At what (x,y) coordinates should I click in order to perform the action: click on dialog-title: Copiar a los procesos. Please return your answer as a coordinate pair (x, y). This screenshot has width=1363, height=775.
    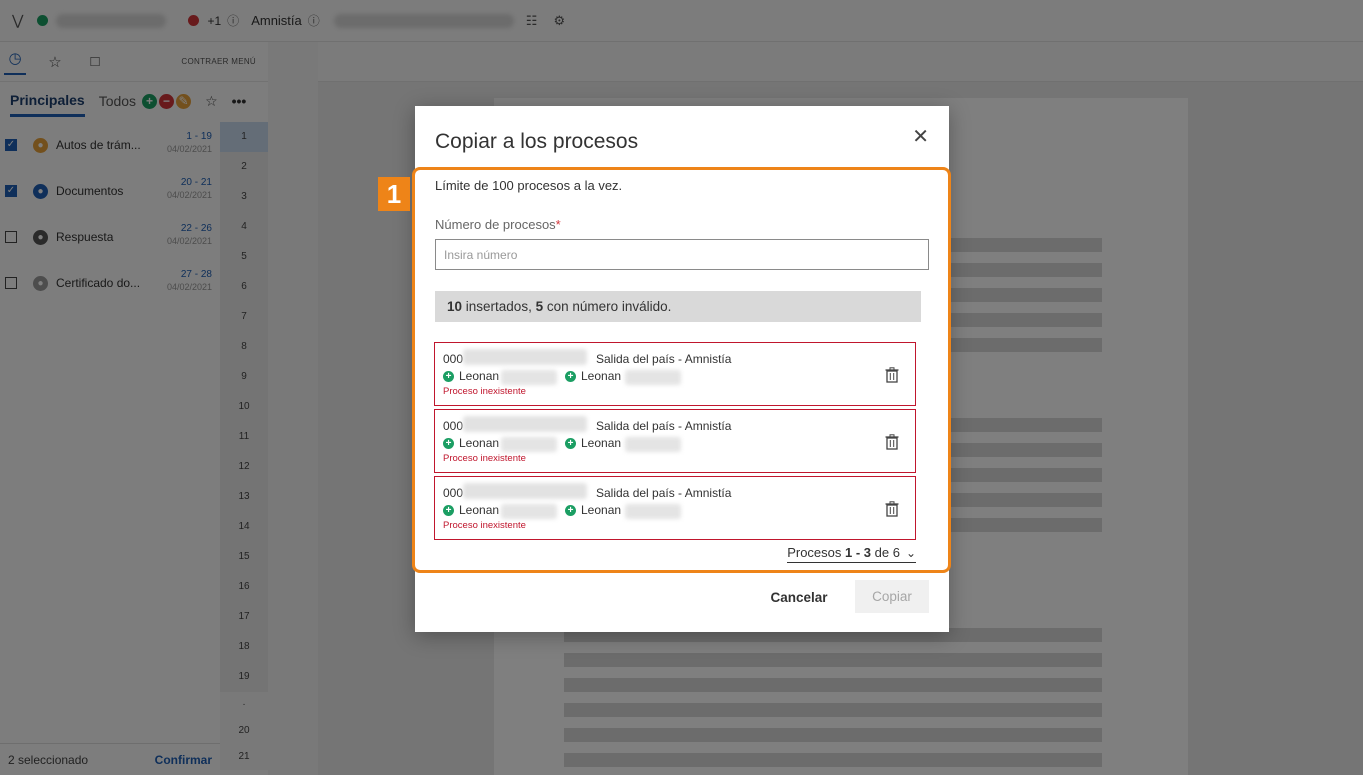
    Looking at the image, I should click on (537, 141).